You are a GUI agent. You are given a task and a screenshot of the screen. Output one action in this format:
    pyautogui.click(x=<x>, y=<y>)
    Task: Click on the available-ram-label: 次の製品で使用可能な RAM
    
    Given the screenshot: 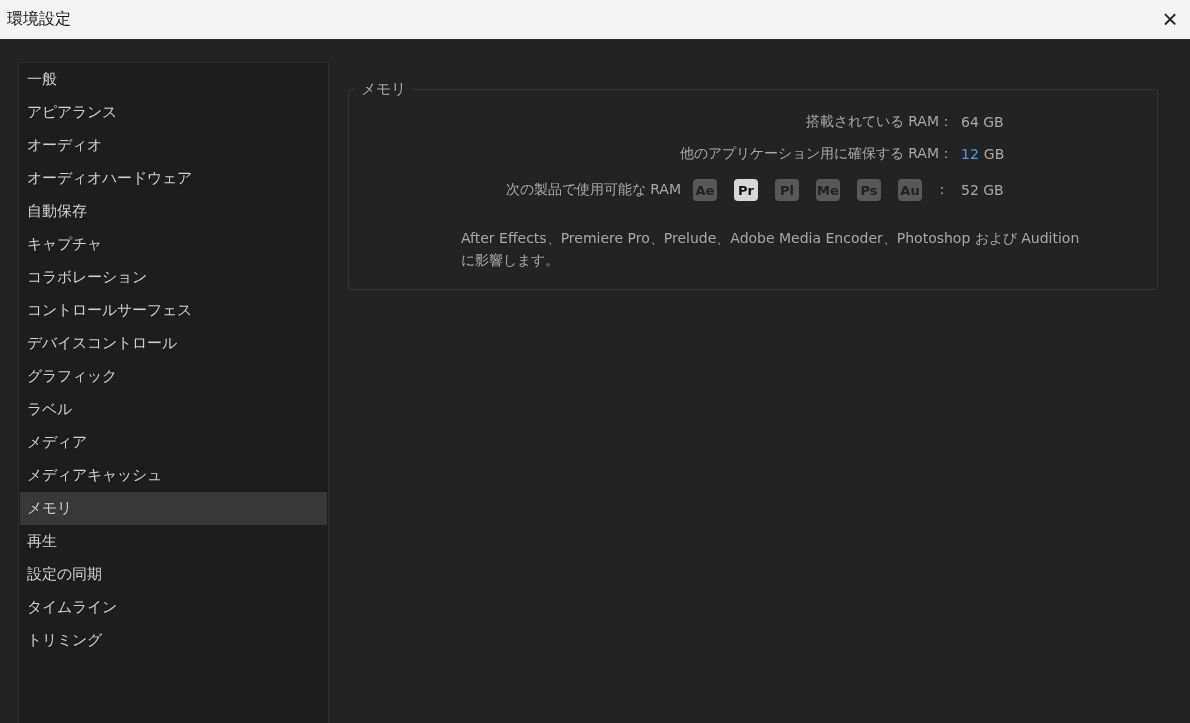 What is the action you would take?
    pyautogui.click(x=593, y=190)
    